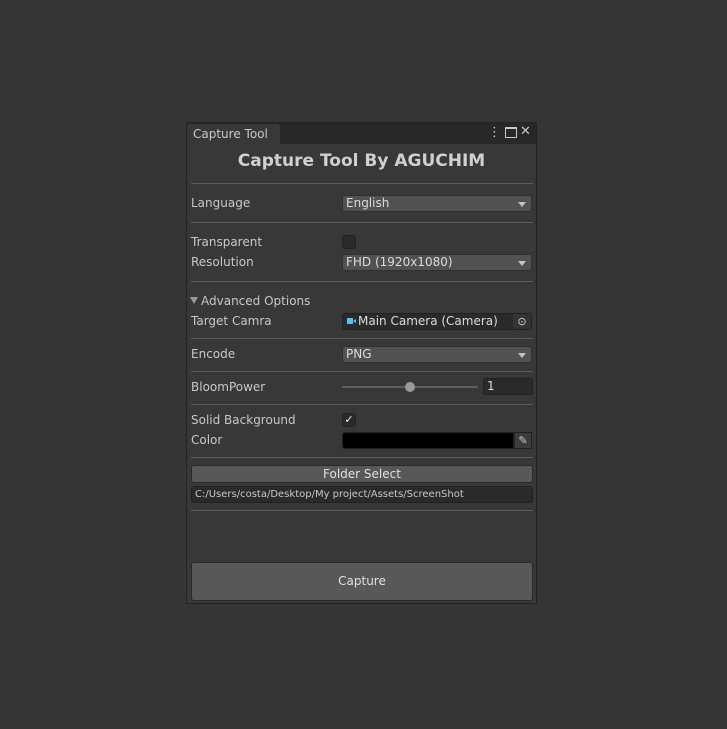  I want to click on more-options-icon: ⋮, so click(494, 133).